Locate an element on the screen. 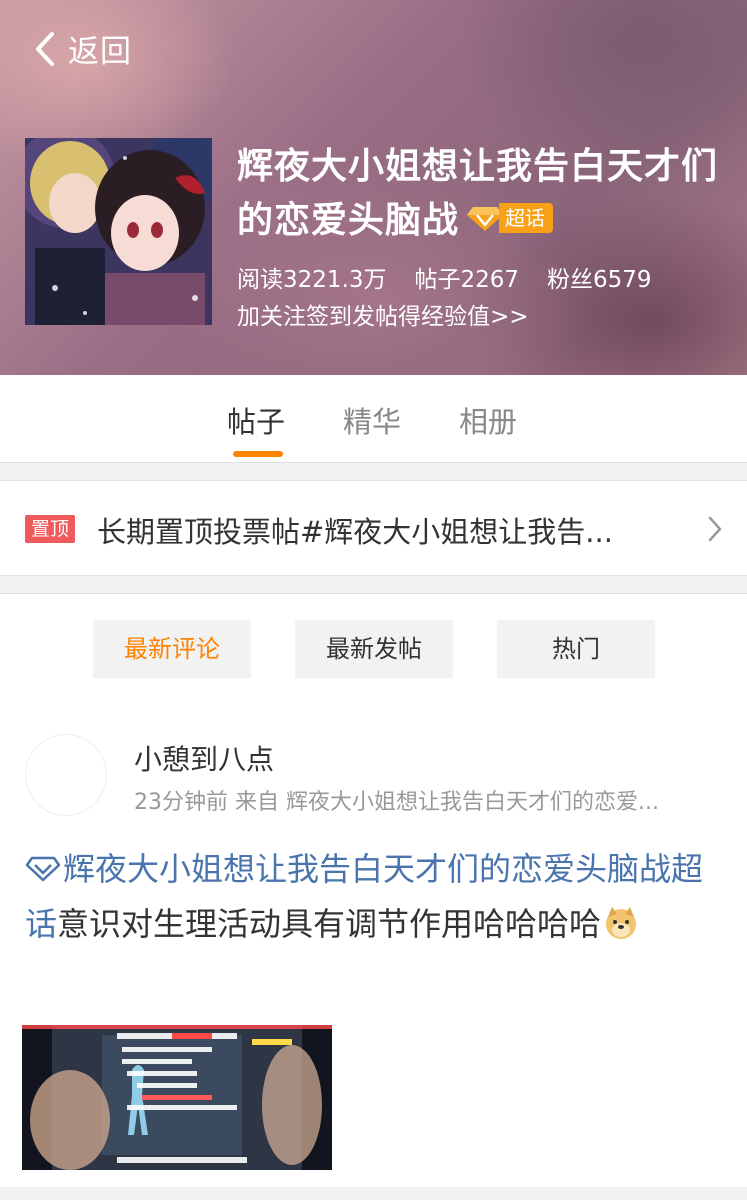  topic-title: 辉夜大小姐想让我告白天才们的恋爱头脑战 超话 is located at coordinates (484, 194).